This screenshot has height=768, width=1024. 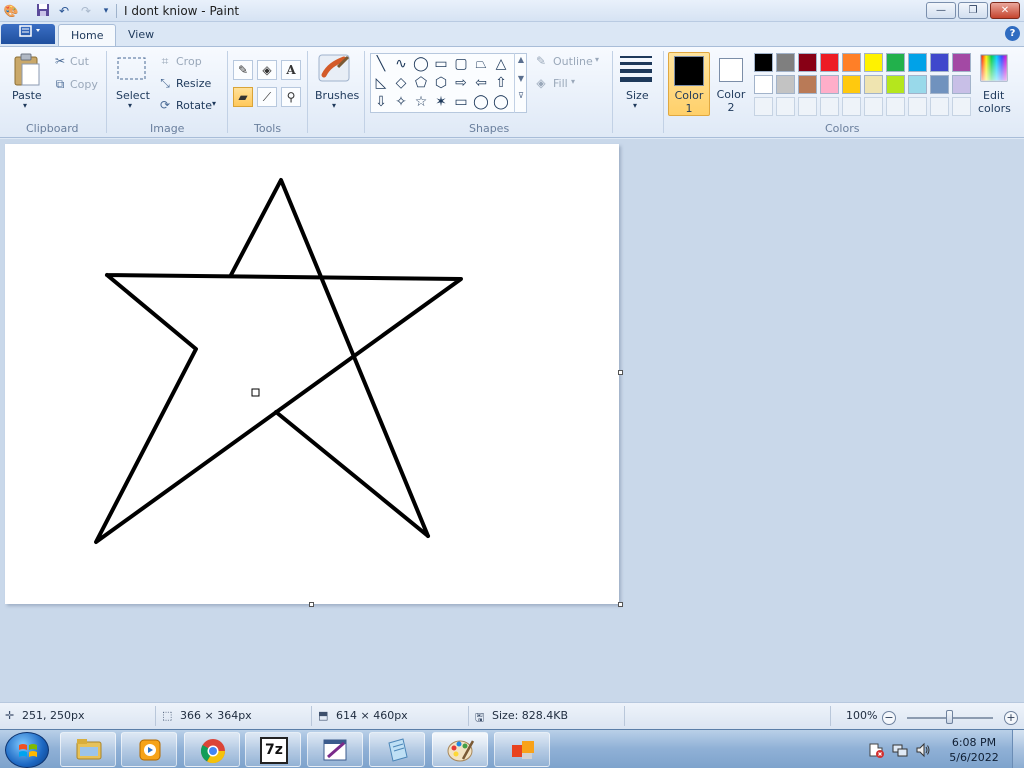 I want to click on network-icon, so click(x=900, y=751).